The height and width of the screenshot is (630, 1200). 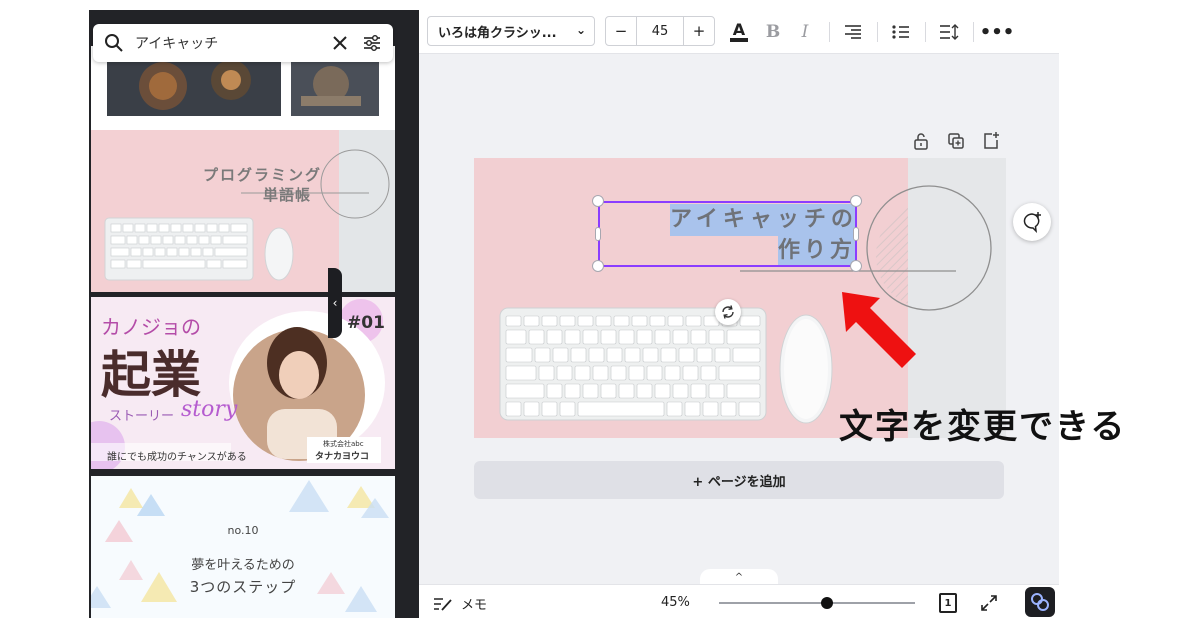 I want to click on resize-handle-left, so click(x=598, y=234).